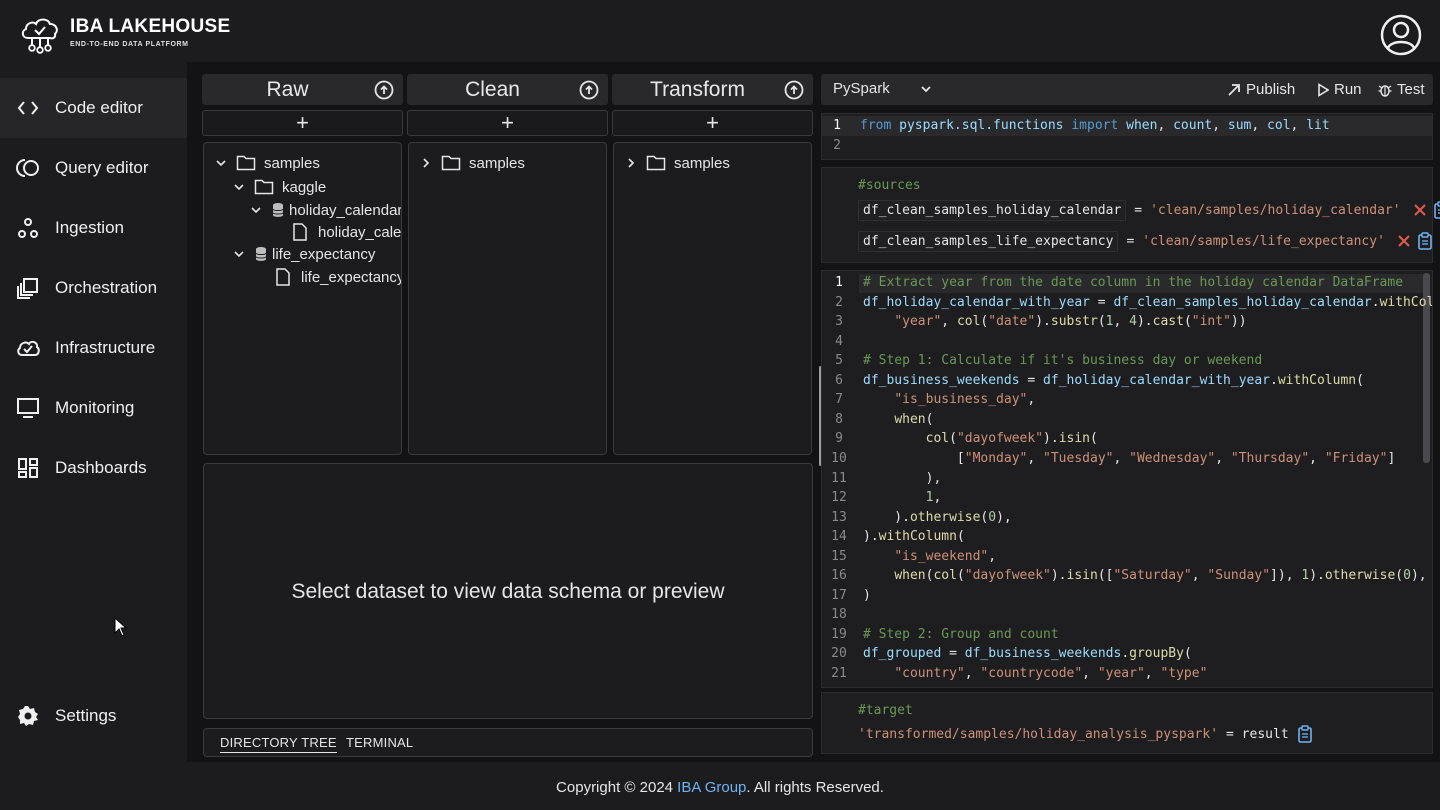  Describe the element at coordinates (1323, 89) in the screenshot. I see `play-icon` at that location.